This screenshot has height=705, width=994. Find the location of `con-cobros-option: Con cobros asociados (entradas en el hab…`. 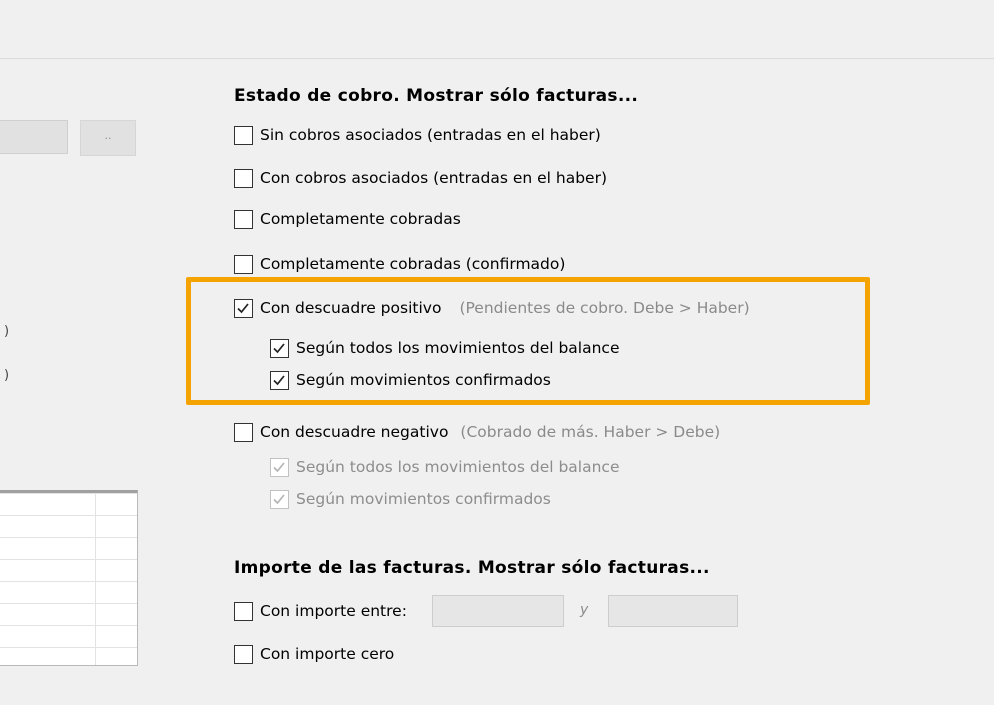

con-cobros-option: Con cobros asociados (entradas en el hab… is located at coordinates (420, 178).